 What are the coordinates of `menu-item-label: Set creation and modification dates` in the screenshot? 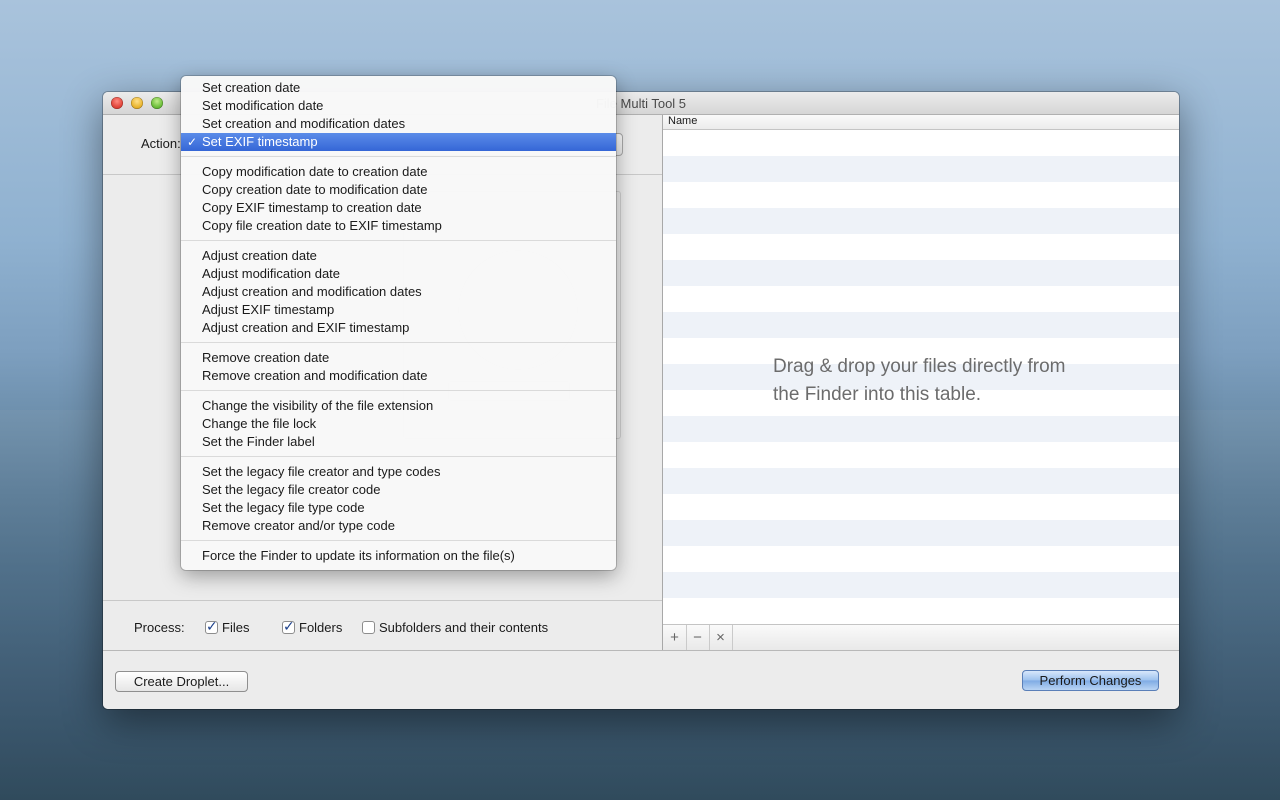 It's located at (304, 123).